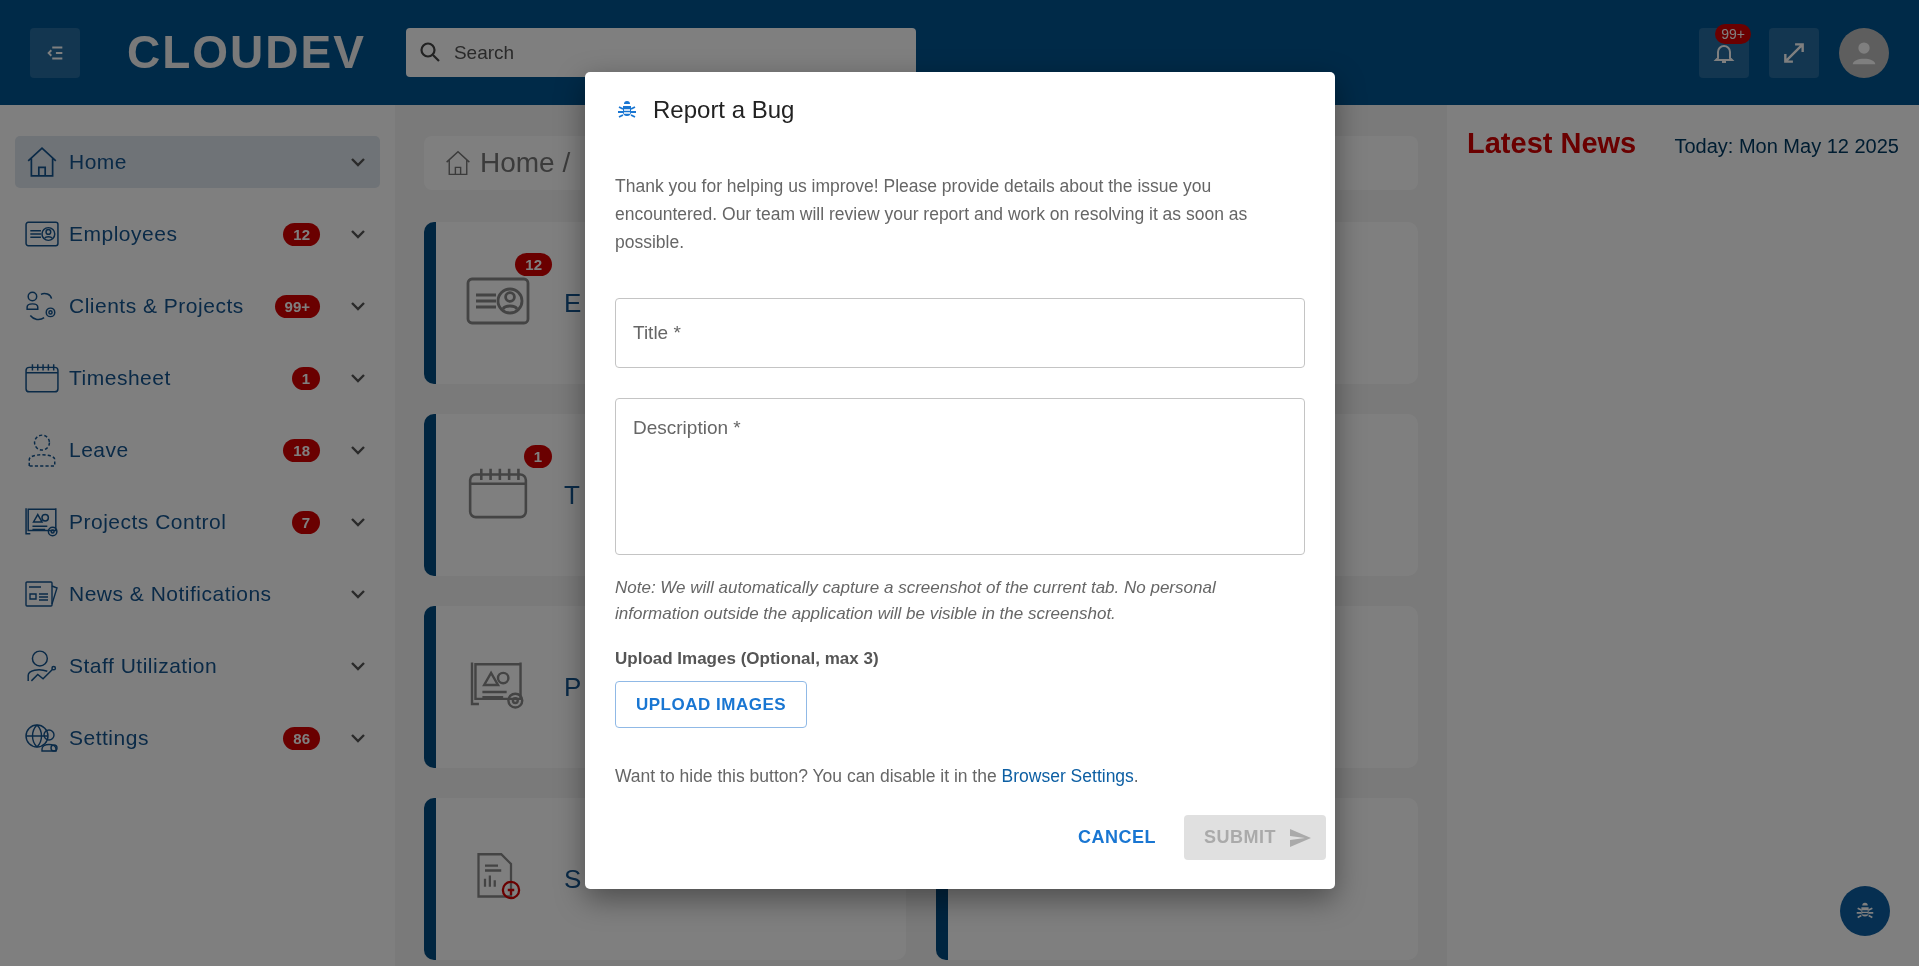 This screenshot has height=966, width=1919. What do you see at coordinates (877, 776) in the screenshot?
I see `hide-button-text: Want to hide this button? You can disable it in the Browser Settings.` at bounding box center [877, 776].